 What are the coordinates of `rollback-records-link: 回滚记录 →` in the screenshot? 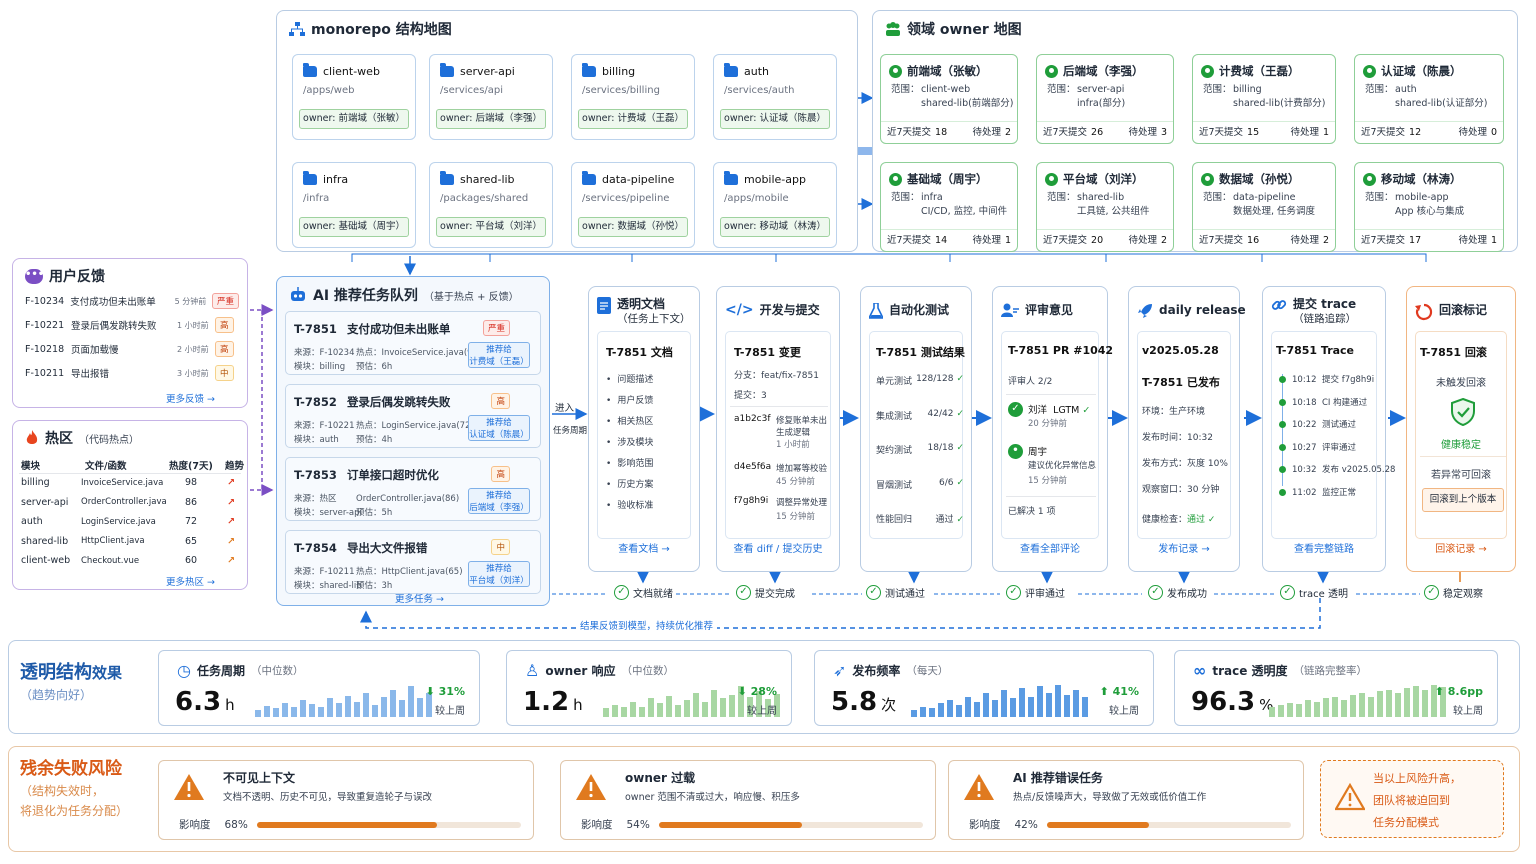 It's located at (1461, 547).